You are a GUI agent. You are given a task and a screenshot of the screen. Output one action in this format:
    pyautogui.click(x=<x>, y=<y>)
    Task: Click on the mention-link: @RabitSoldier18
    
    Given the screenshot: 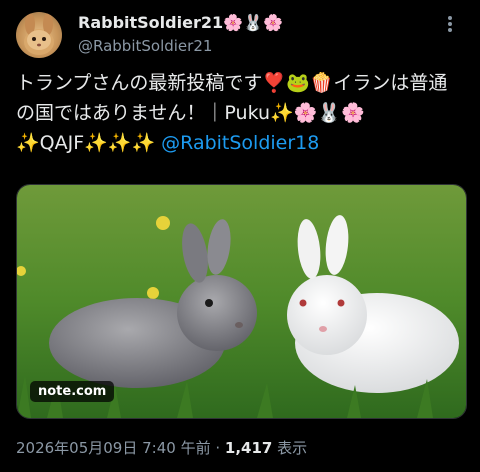 What is the action you would take?
    pyautogui.click(x=240, y=143)
    